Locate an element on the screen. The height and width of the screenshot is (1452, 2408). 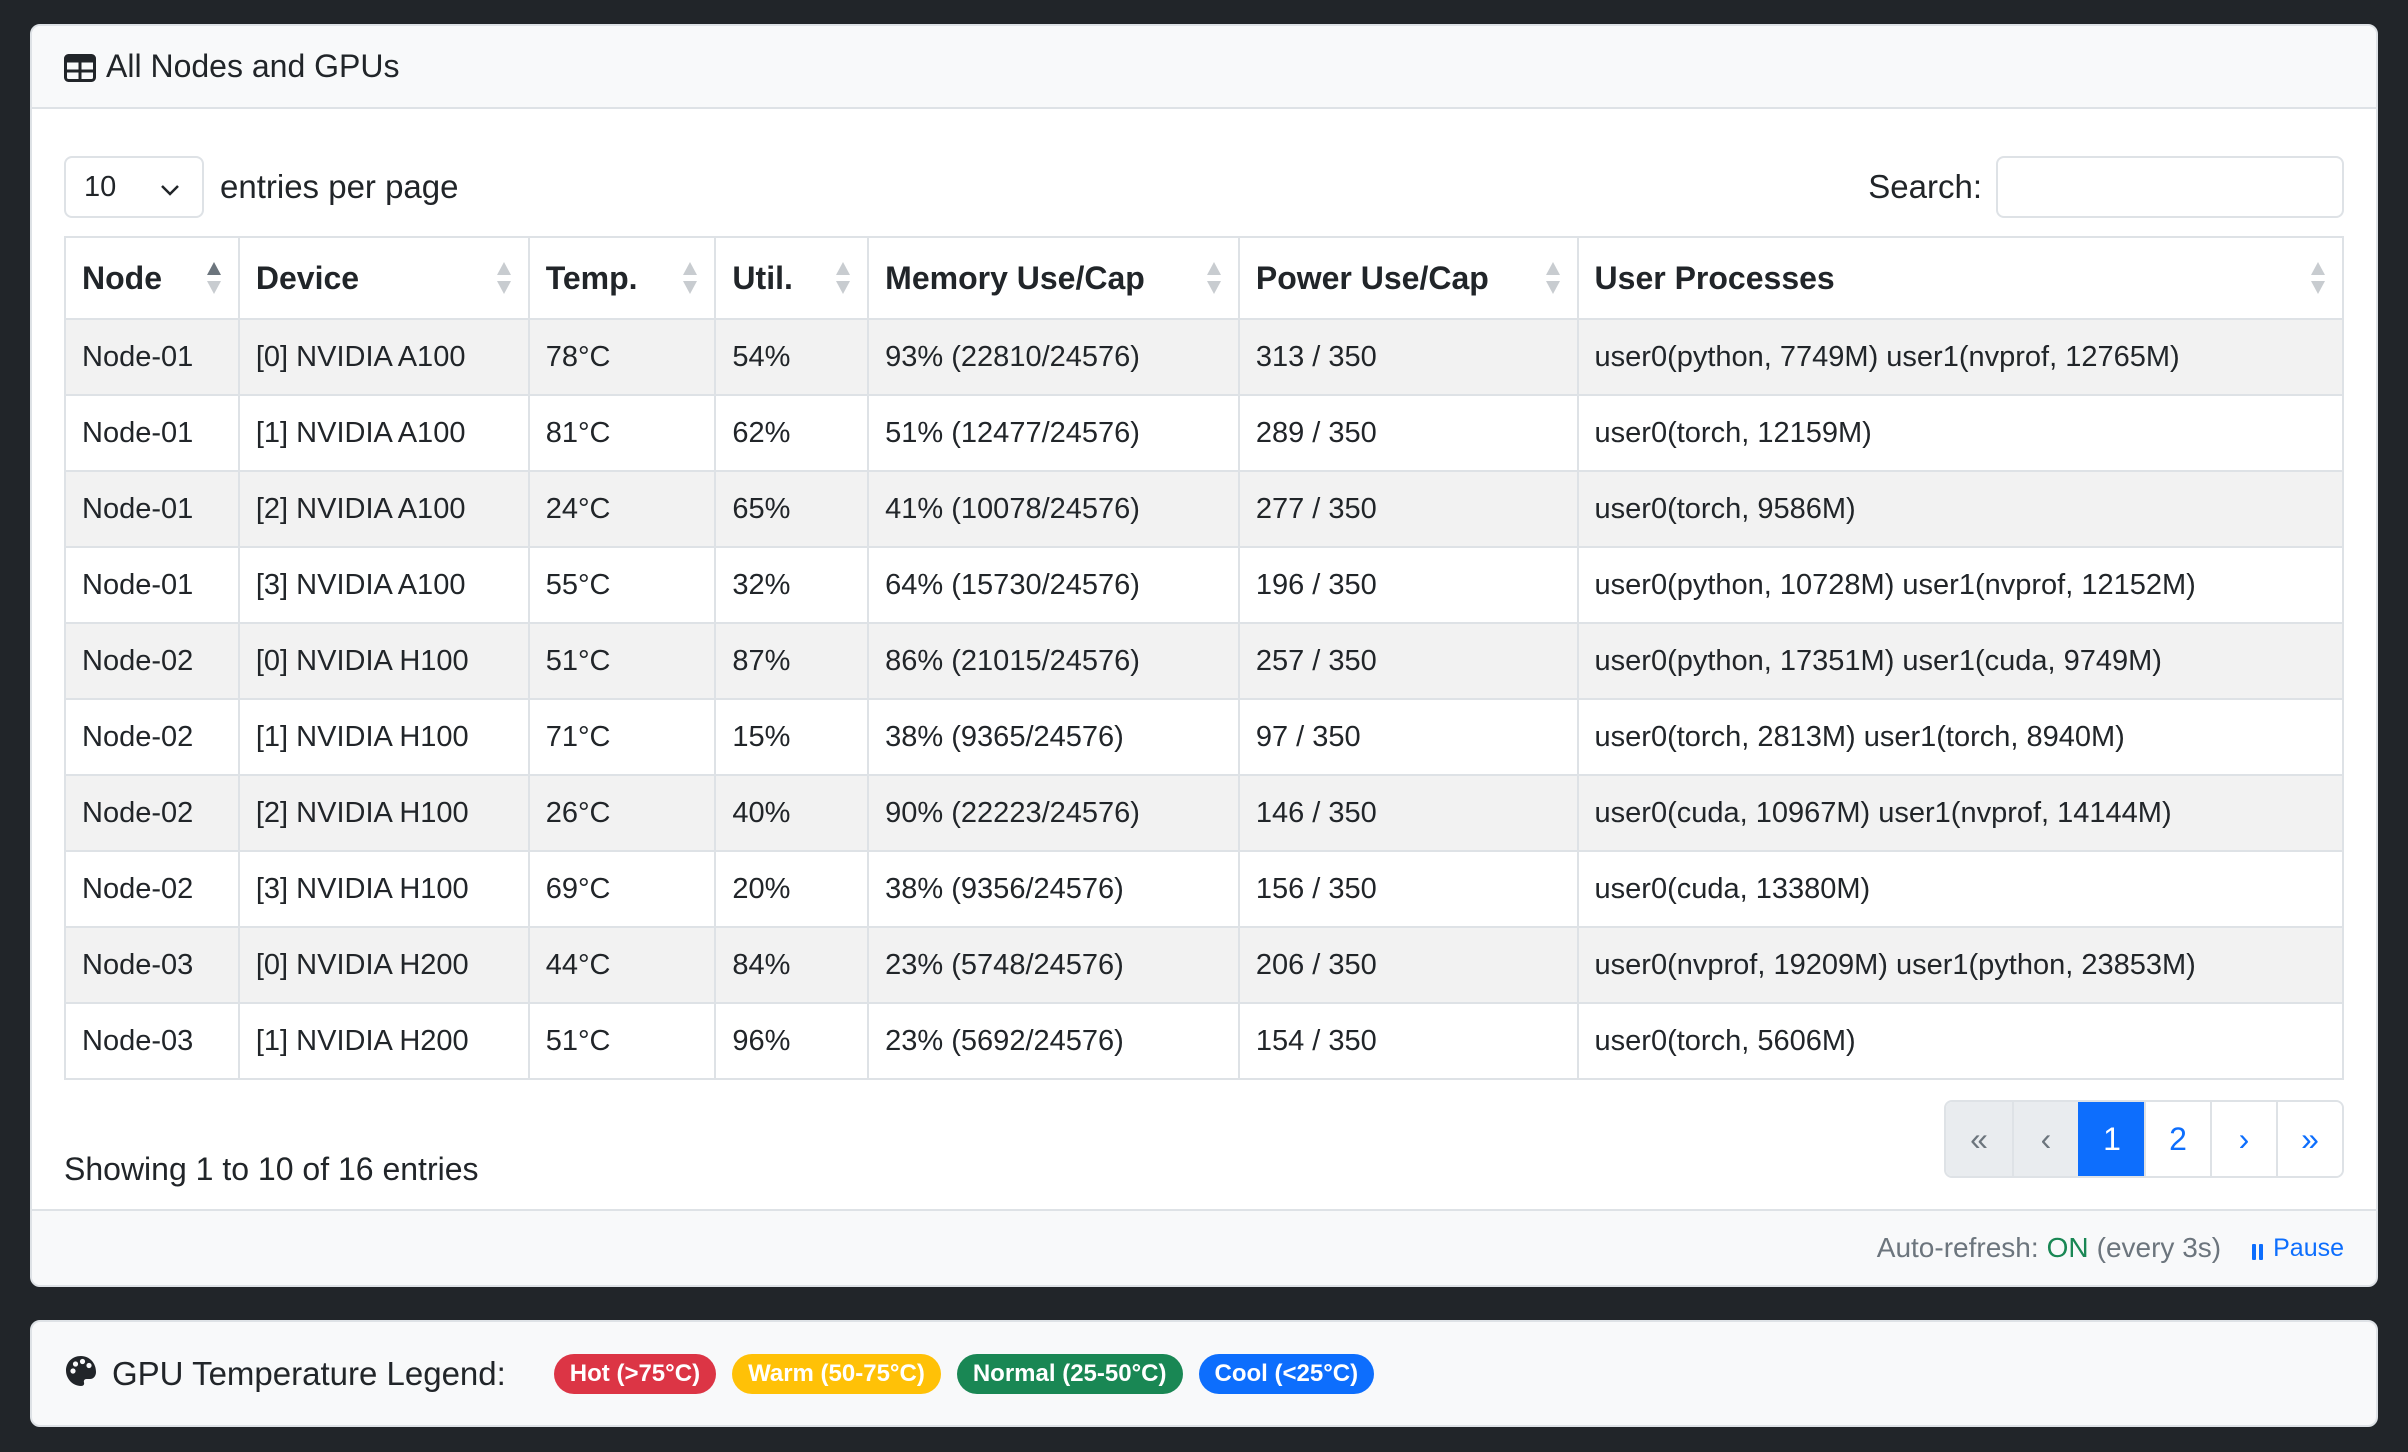
table-cell: [3] NVIDIA H100 is located at coordinates (383, 889).